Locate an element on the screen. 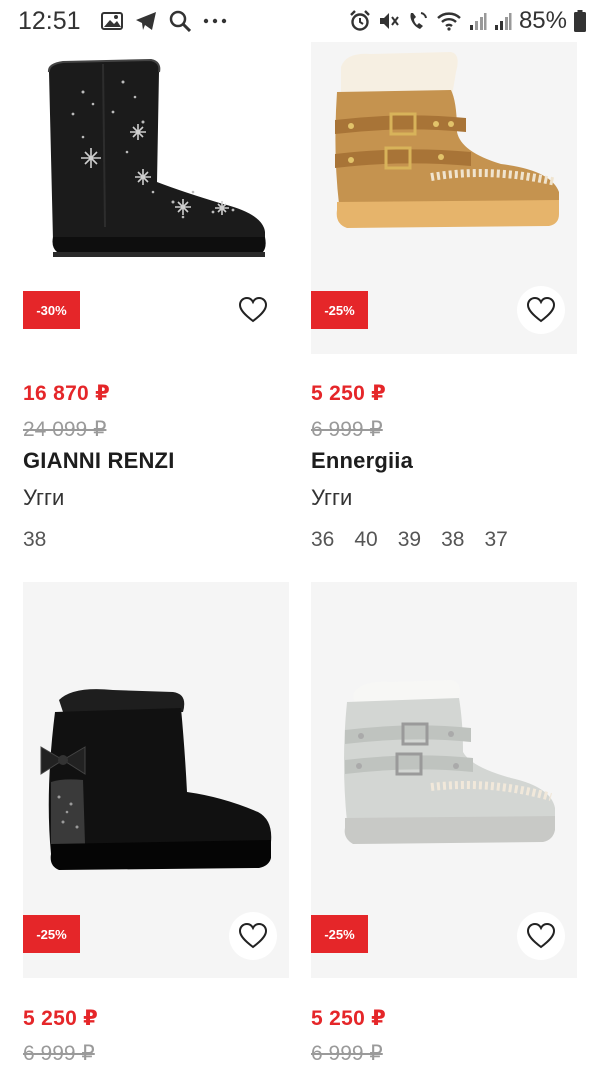 The image size is (600, 1065). wifi-icon is located at coordinates (449, 21).